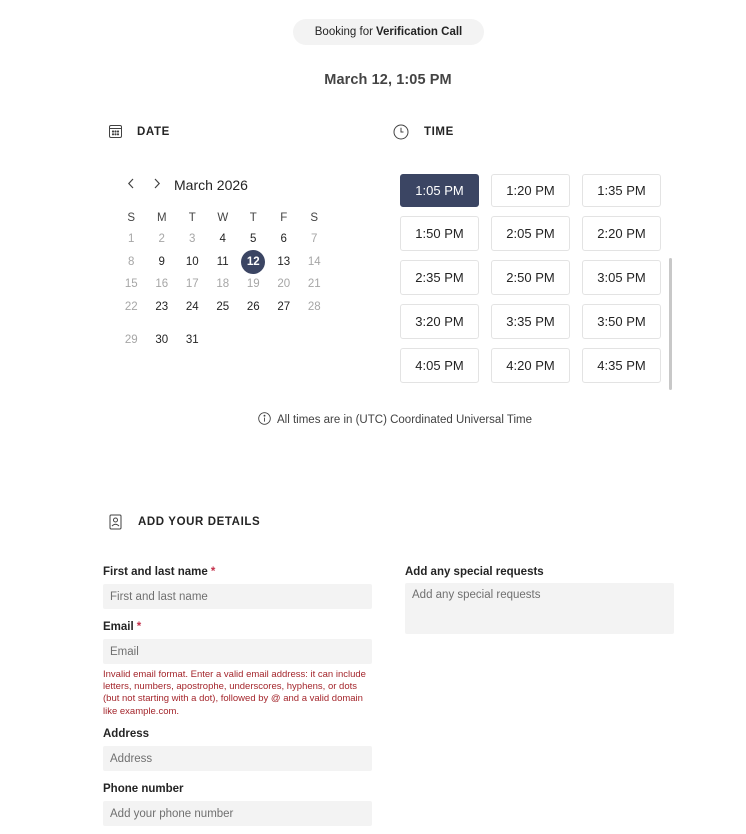 This screenshot has width=746, height=834. I want to click on booking-service-name: Verification Call, so click(419, 32).